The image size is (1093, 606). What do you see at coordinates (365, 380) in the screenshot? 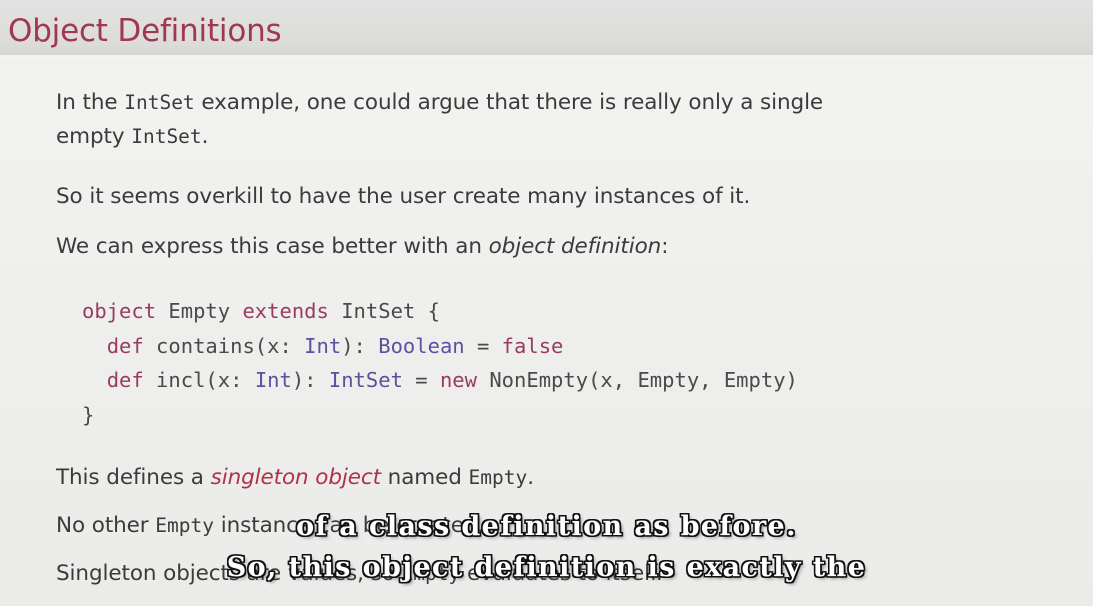
I see `code-token: IntSet` at bounding box center [365, 380].